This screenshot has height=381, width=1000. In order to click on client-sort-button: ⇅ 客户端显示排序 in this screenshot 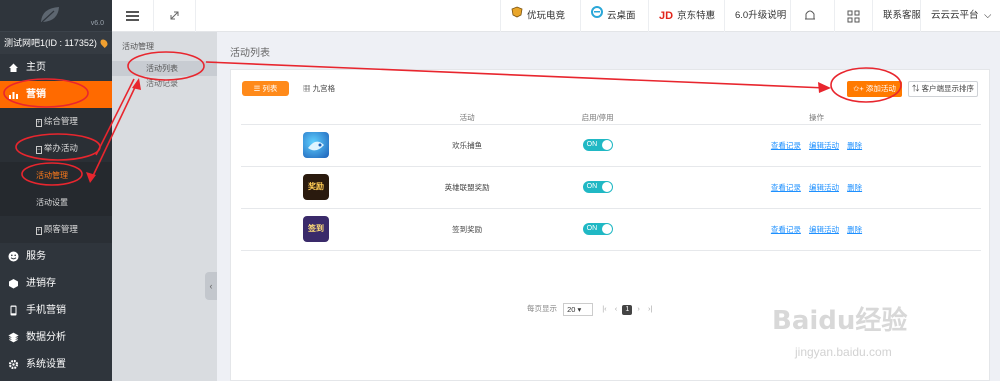, I will do `click(943, 89)`.